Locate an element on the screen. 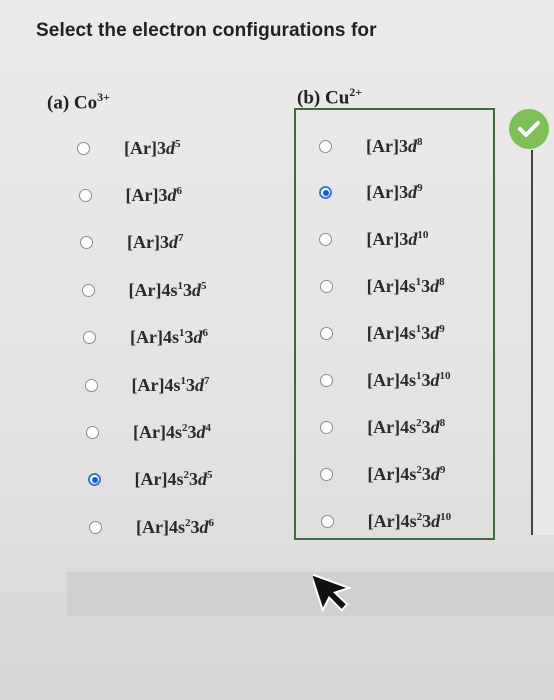  part-b-option-3: [Ar]3d10 is located at coordinates (373, 240).